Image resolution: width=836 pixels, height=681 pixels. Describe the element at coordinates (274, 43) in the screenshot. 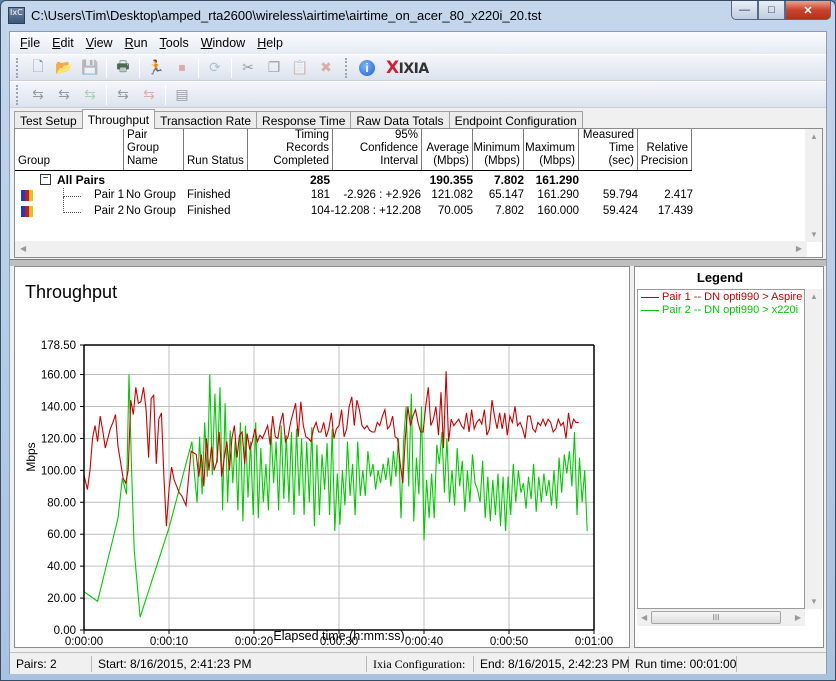

I see `menu-label: elp` at that location.